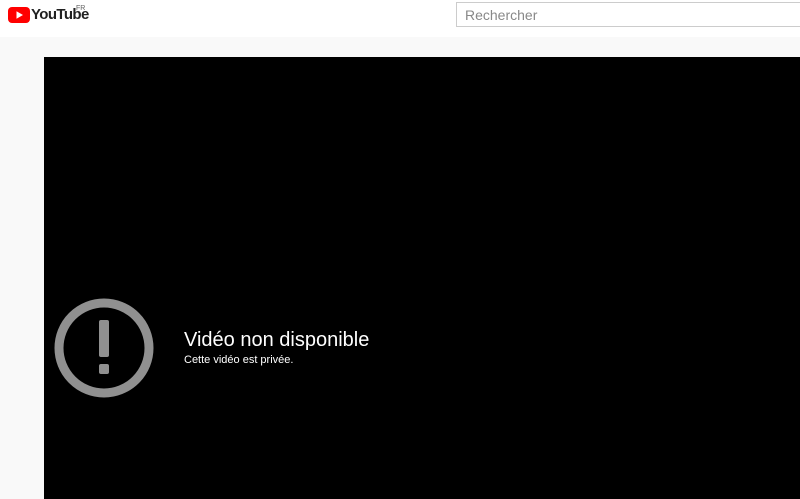 Image resolution: width=800 pixels, height=499 pixels. Describe the element at coordinates (625, 14) in the screenshot. I see `search-input` at that location.